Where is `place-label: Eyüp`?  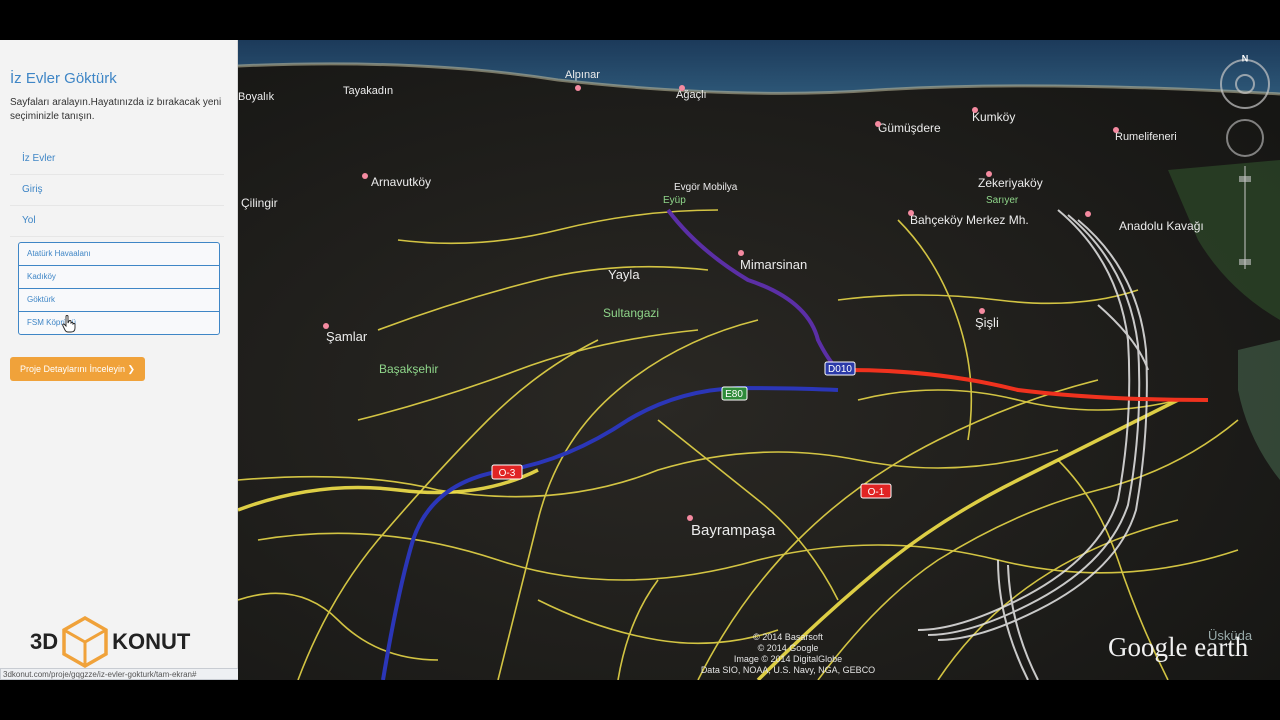 place-label: Eyüp is located at coordinates (674, 200).